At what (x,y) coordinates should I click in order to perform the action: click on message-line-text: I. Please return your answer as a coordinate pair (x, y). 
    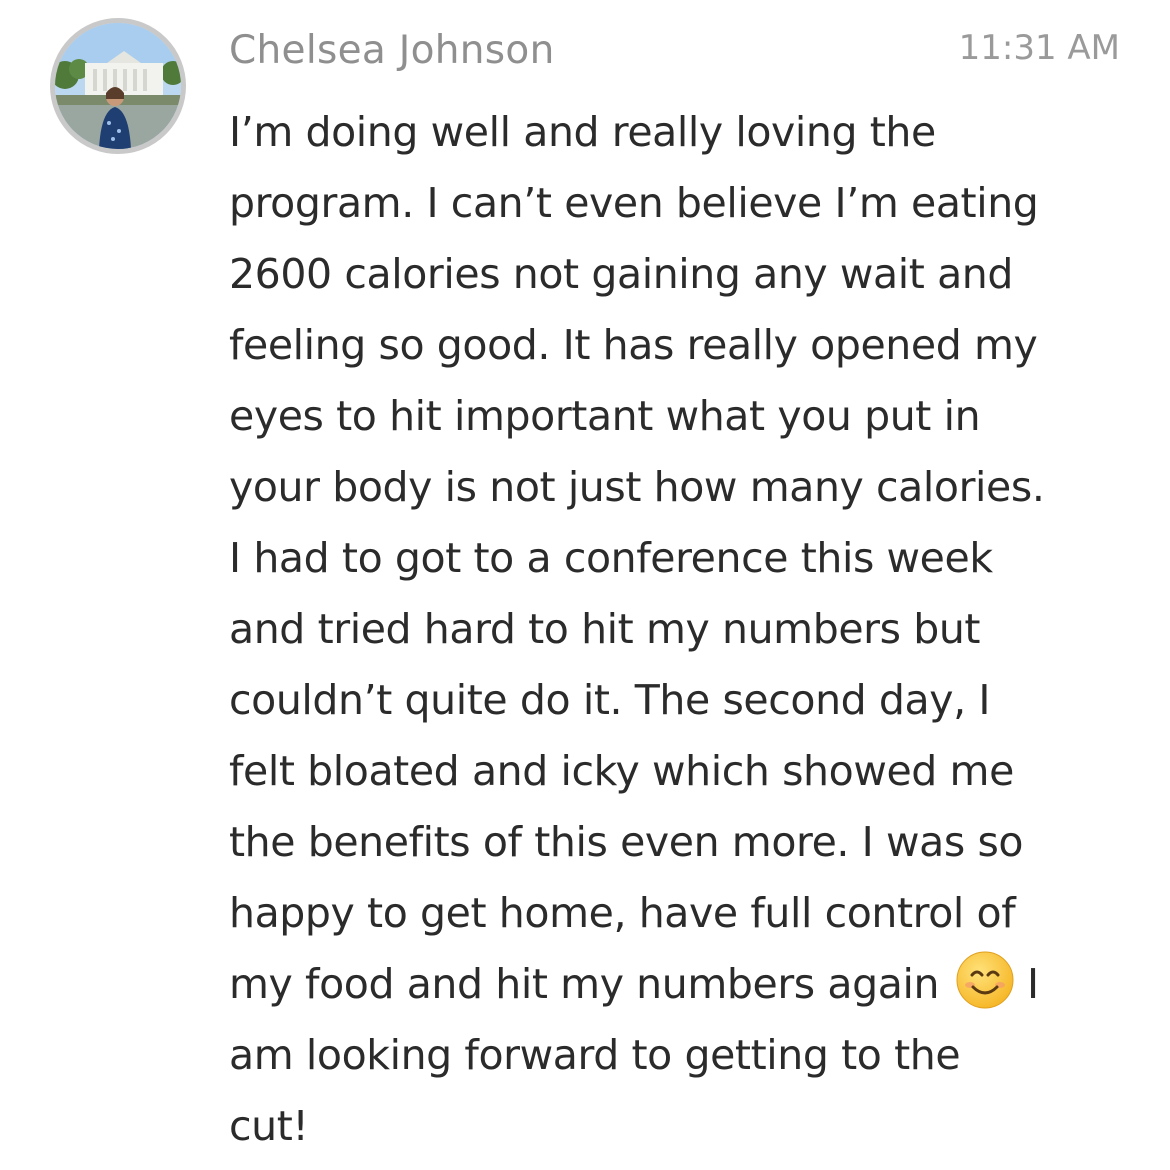
    Looking at the image, I should click on (1033, 984).